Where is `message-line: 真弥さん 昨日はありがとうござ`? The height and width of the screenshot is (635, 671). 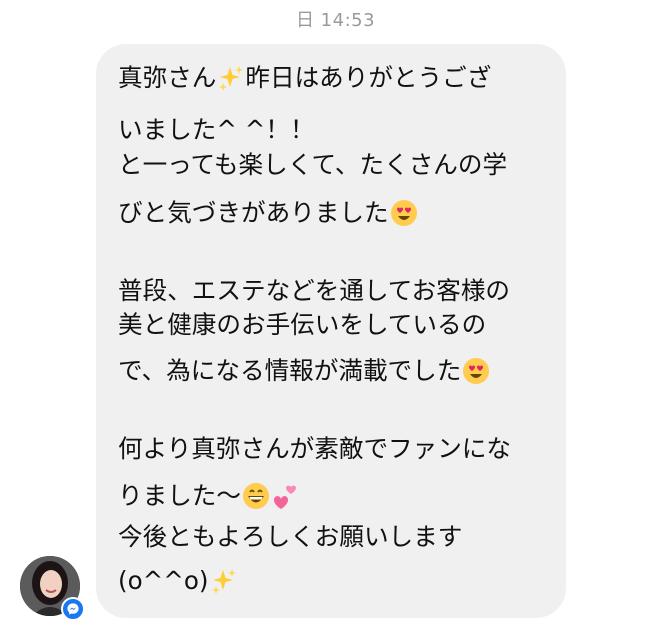 message-line: 真弥さん 昨日はありがとうござ is located at coordinates (304, 78).